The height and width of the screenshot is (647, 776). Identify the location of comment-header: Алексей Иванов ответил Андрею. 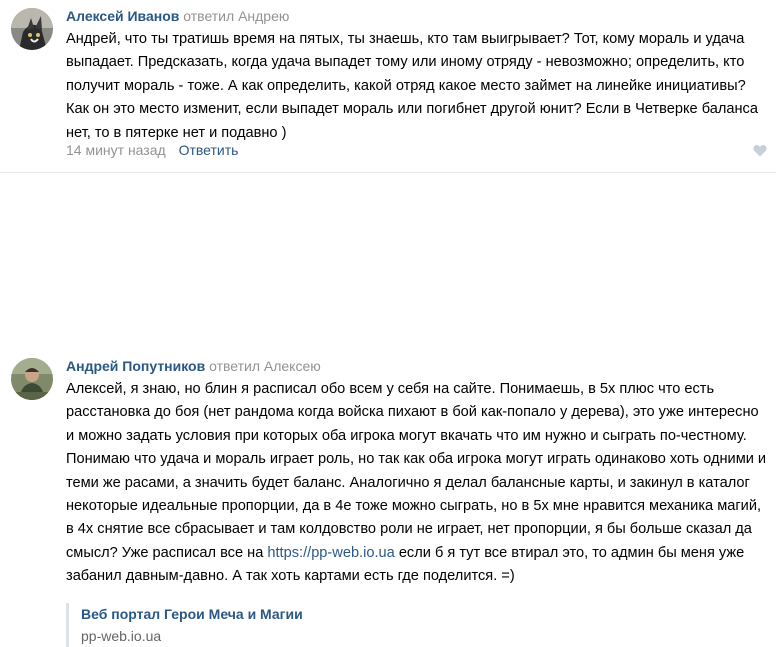
(177, 16).